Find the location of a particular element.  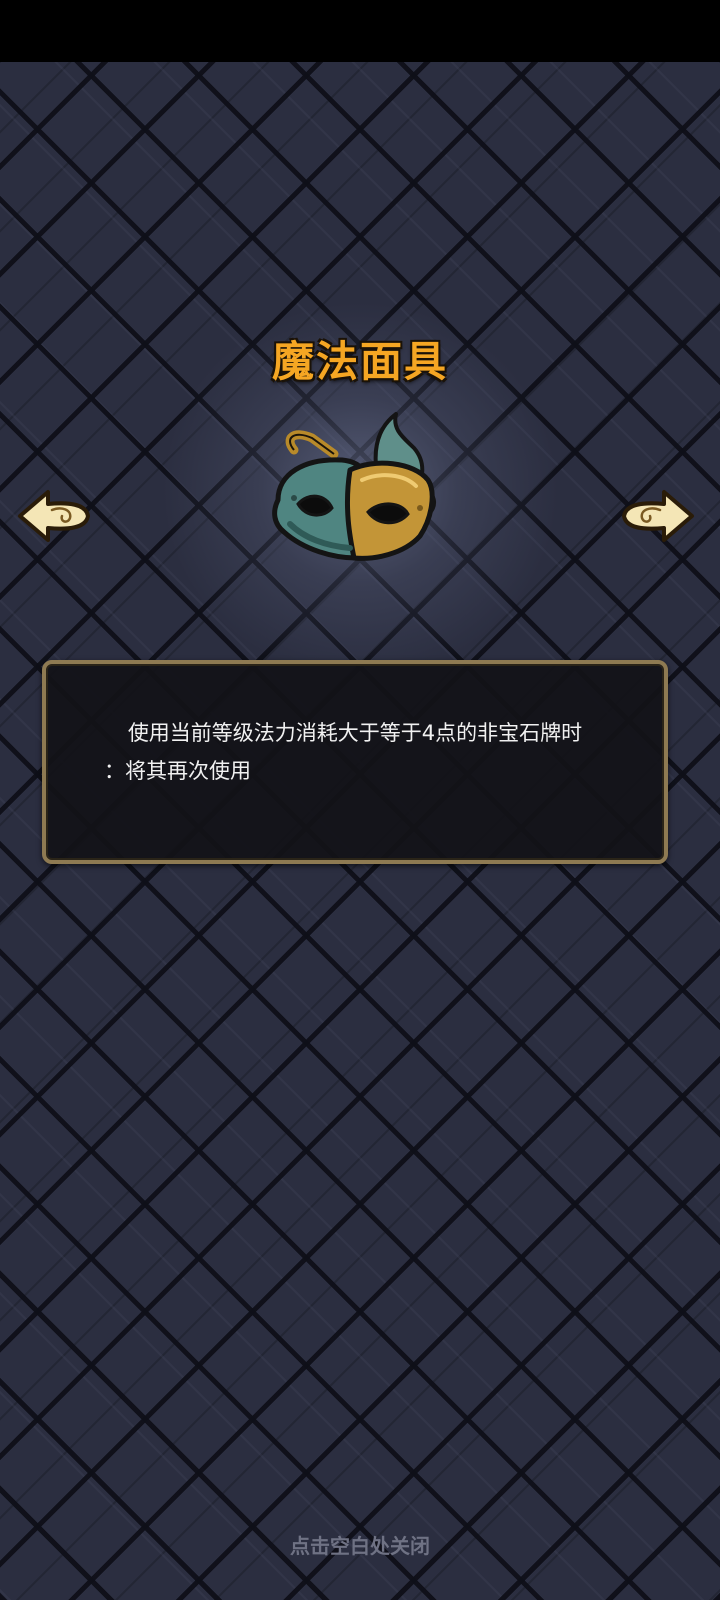

item-title: 魔法面具 is located at coordinates (359, 361).